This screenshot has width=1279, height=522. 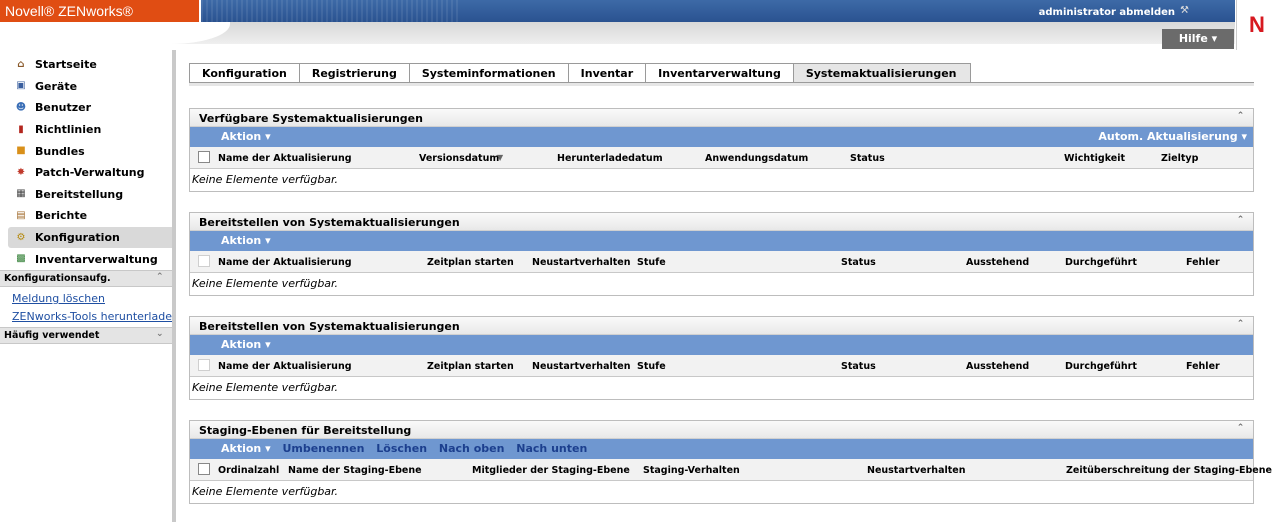 What do you see at coordinates (355, 470) in the screenshot?
I see `col-stage-name: Name der Staging-Ebene` at bounding box center [355, 470].